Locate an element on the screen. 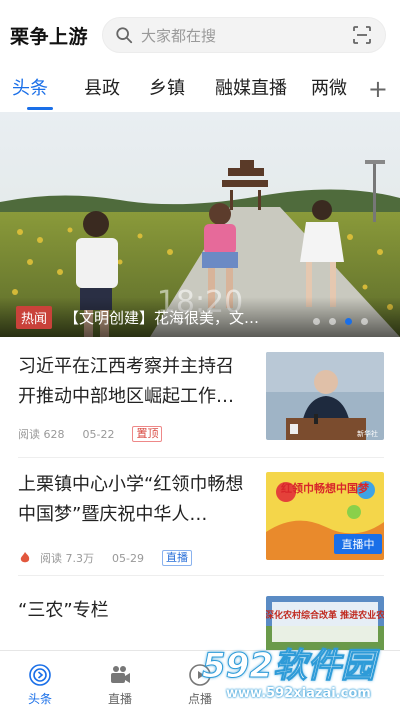  news-thumbnail: 红领巾畅想中国梦 直播中 is located at coordinates (325, 516).